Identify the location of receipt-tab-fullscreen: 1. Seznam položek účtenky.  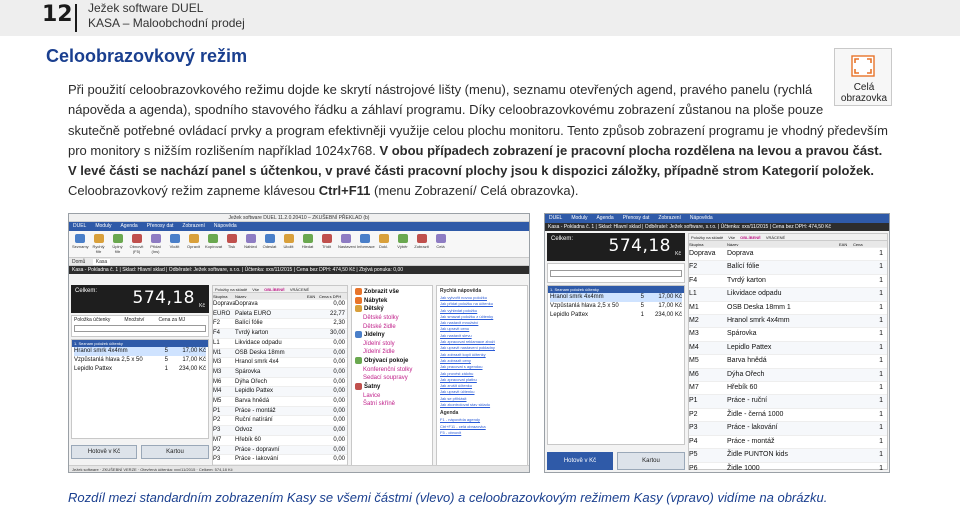
(616, 289).